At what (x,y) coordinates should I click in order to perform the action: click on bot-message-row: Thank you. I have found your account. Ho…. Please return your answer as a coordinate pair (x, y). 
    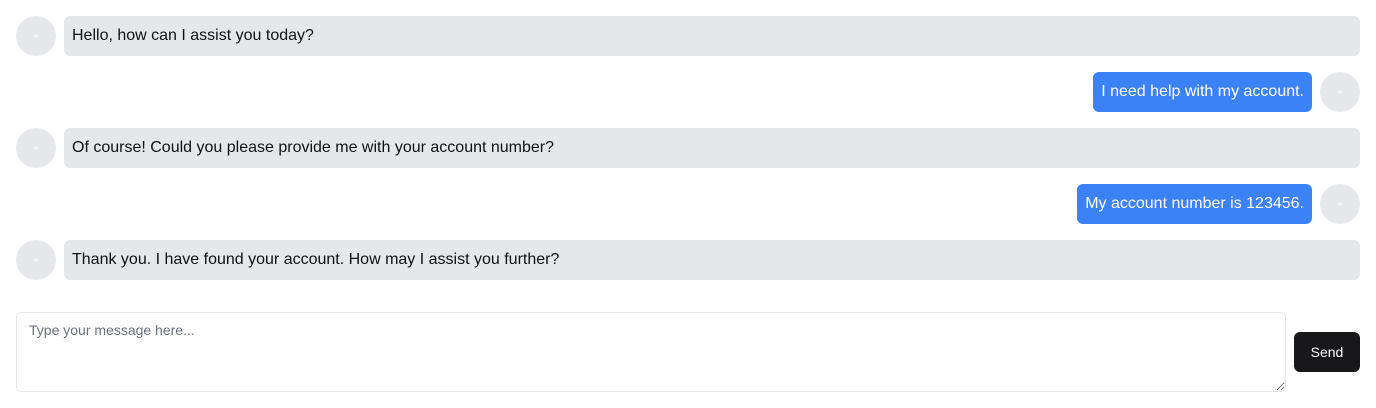
    Looking at the image, I should click on (688, 260).